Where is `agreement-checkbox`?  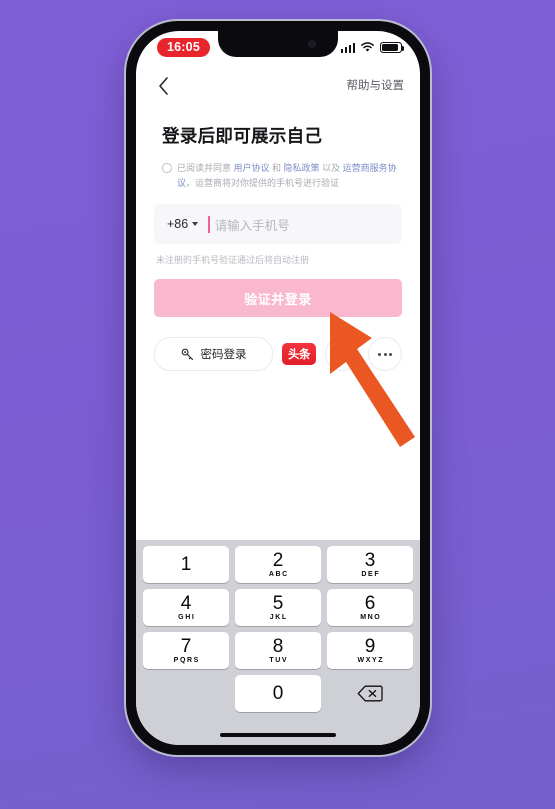
agreement-checkbox is located at coordinates (167, 168).